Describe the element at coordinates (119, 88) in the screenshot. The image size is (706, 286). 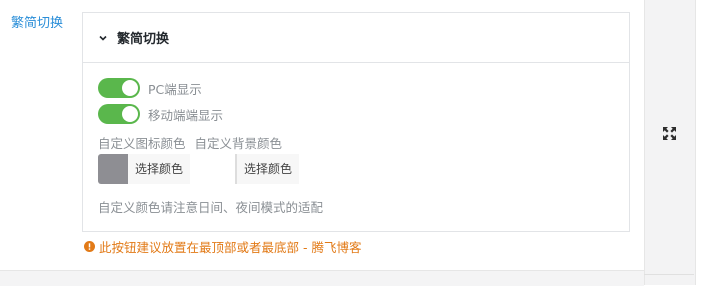
I see `pc-display-toggle` at that location.